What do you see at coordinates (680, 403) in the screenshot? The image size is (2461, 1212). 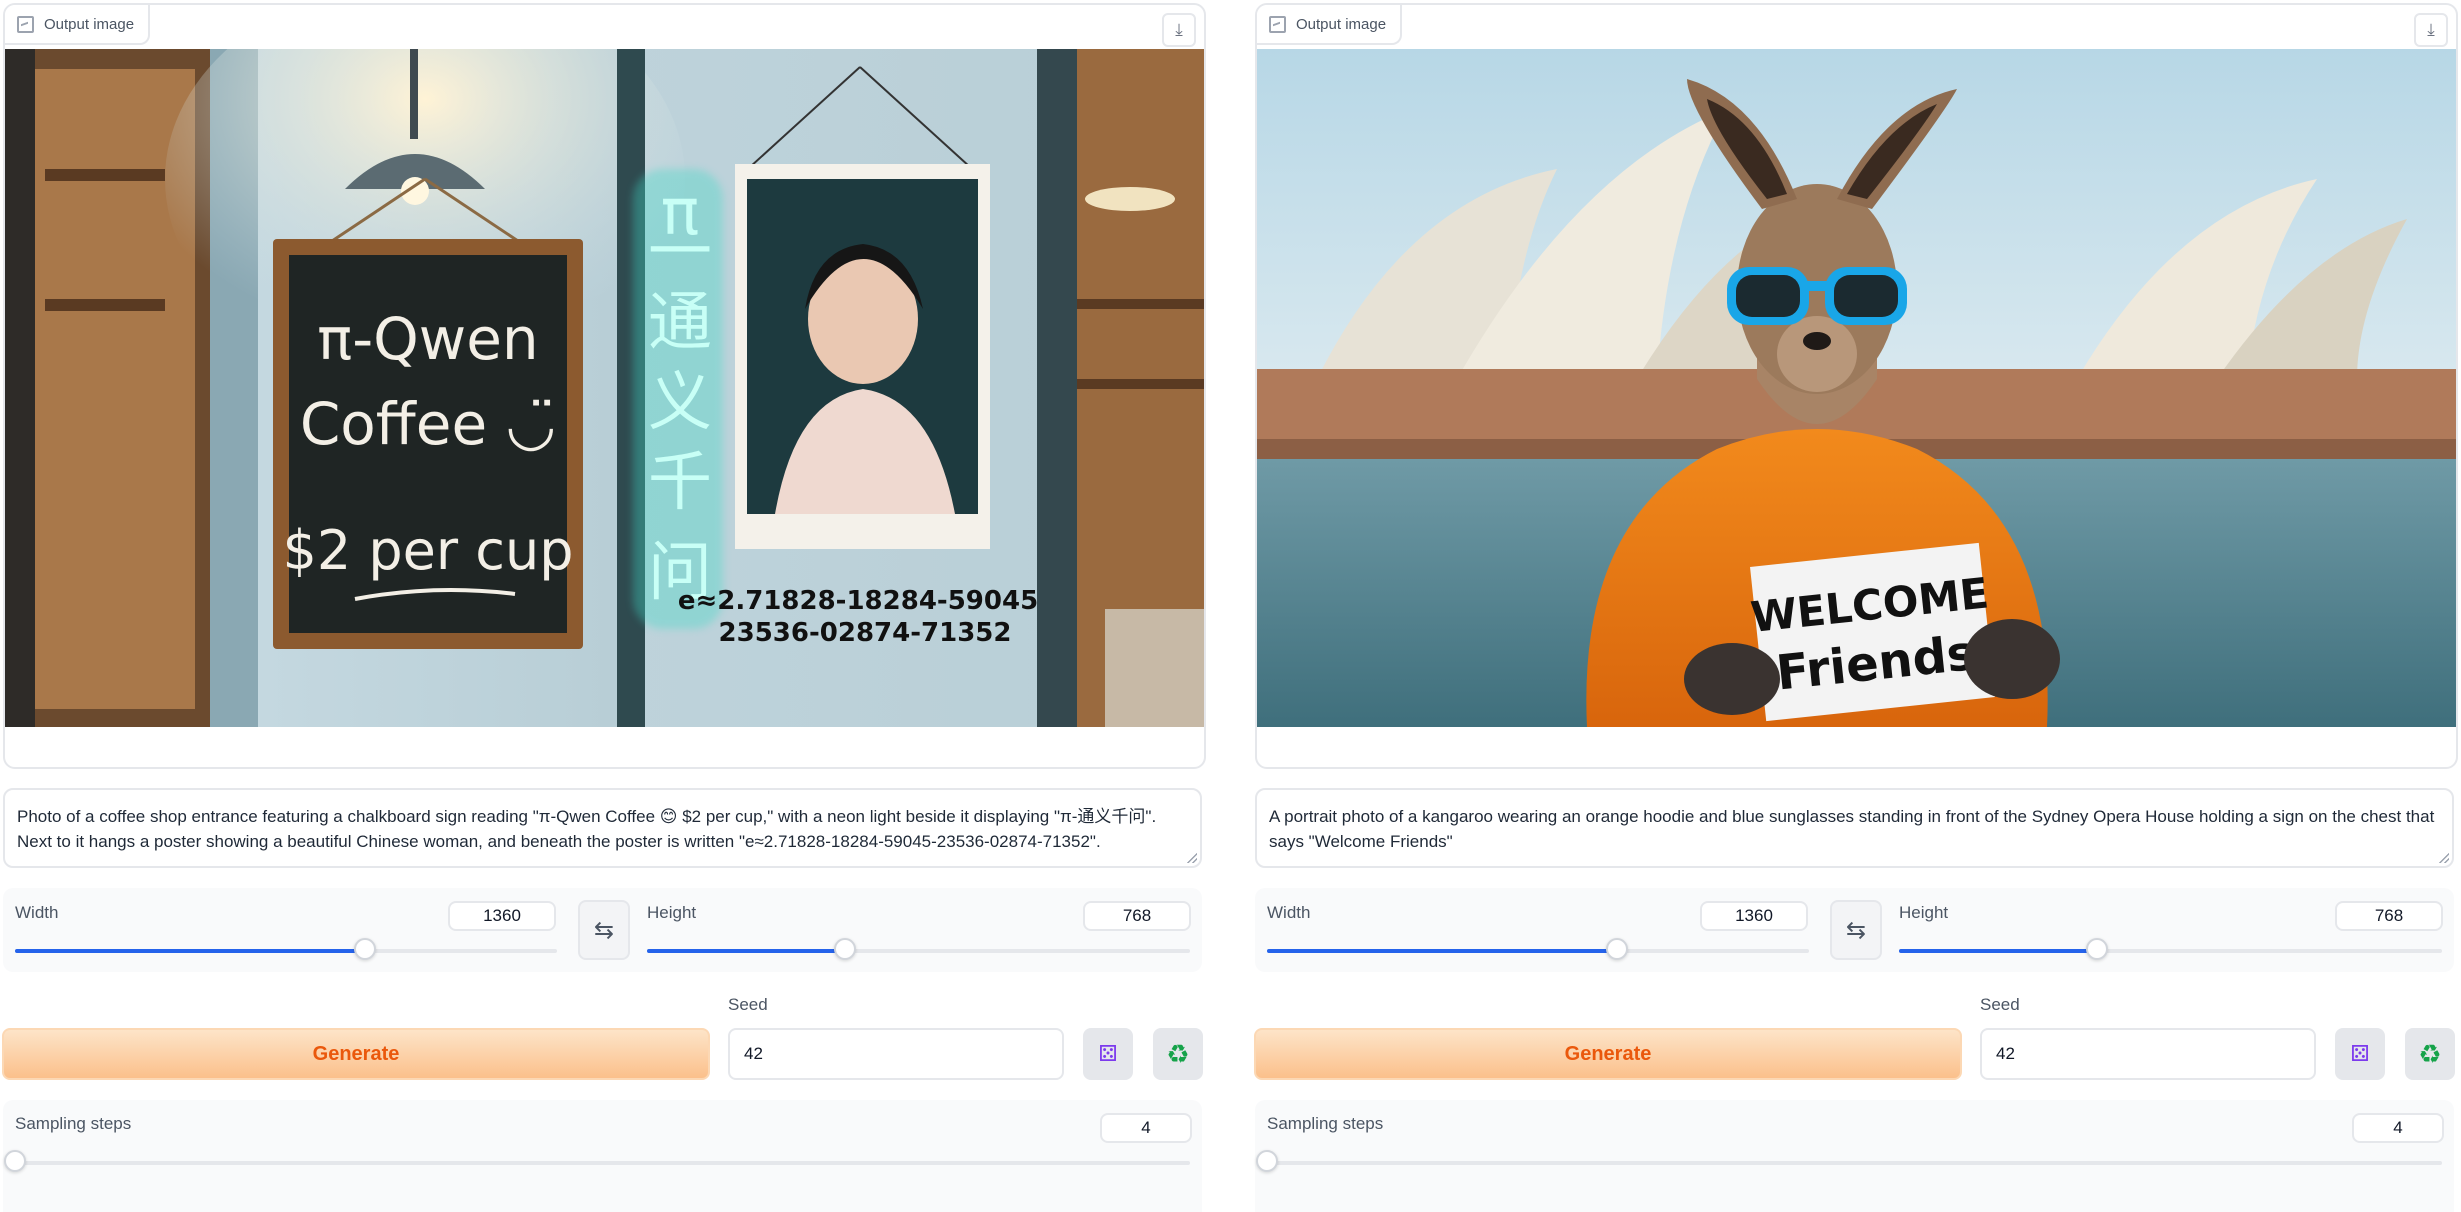 I see `neon-char: 义` at bounding box center [680, 403].